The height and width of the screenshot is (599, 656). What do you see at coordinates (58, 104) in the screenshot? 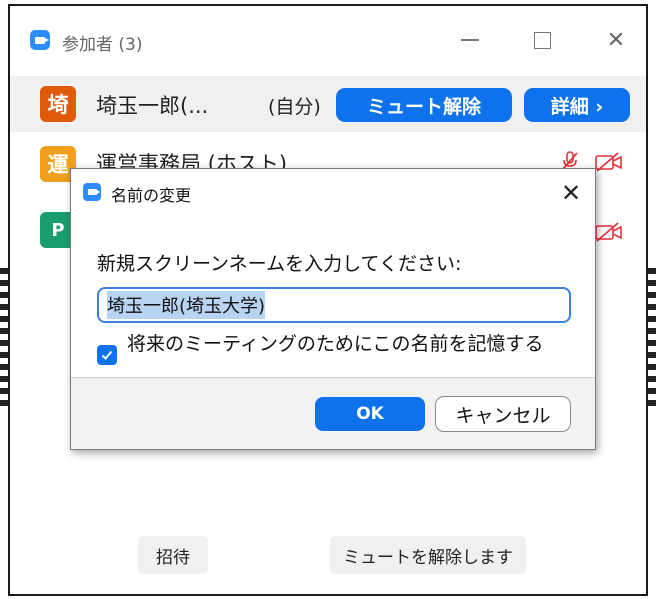
I see `participant-avatar: 埼` at bounding box center [58, 104].